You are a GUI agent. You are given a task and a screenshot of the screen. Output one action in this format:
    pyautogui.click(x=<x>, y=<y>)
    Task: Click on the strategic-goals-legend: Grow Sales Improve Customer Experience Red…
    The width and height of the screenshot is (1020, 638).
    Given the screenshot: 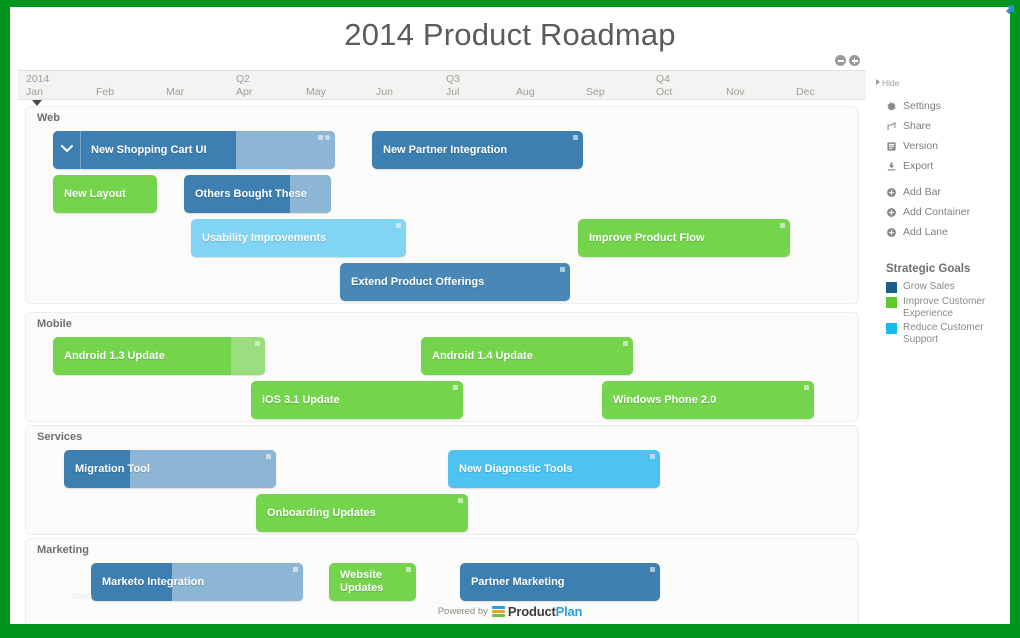 What is the action you would take?
    pyautogui.click(x=939, y=314)
    